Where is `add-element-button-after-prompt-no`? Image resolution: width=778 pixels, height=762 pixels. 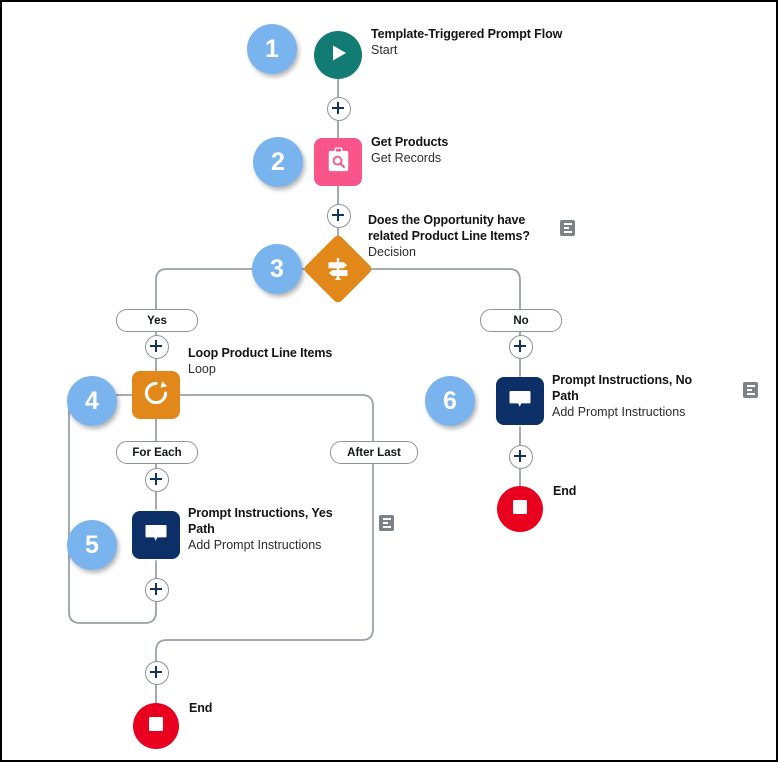
add-element-button-after-prompt-no is located at coordinates (521, 457).